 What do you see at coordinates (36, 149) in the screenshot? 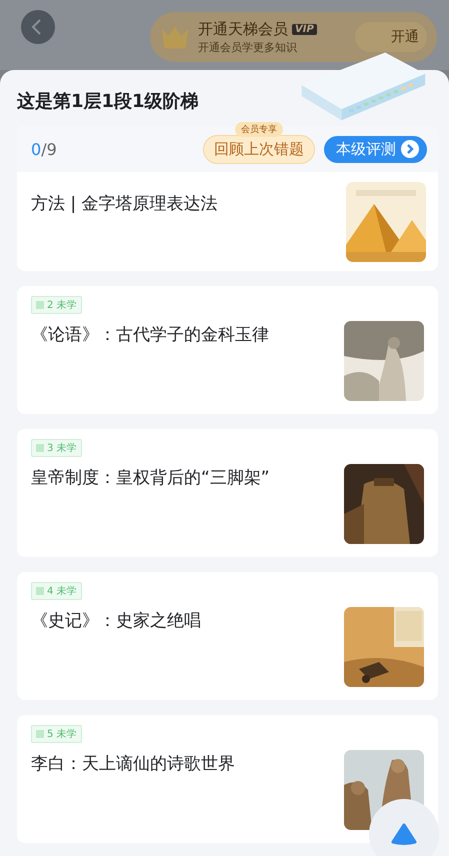
I see `progress-done: 0` at bounding box center [36, 149].